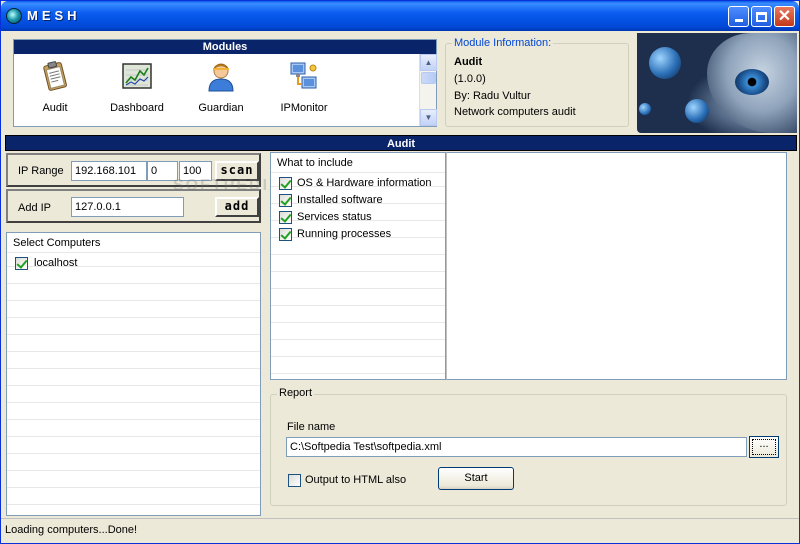 Image resolution: width=800 pixels, height=544 pixels. Describe the element at coordinates (304, 108) in the screenshot. I see `module-label: IPMonitor` at that location.